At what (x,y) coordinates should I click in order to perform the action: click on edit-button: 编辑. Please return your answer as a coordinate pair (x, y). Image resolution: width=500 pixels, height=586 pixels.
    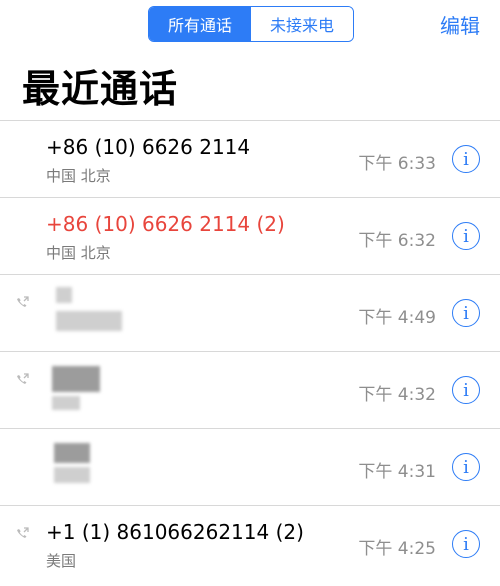
    Looking at the image, I should click on (460, 24).